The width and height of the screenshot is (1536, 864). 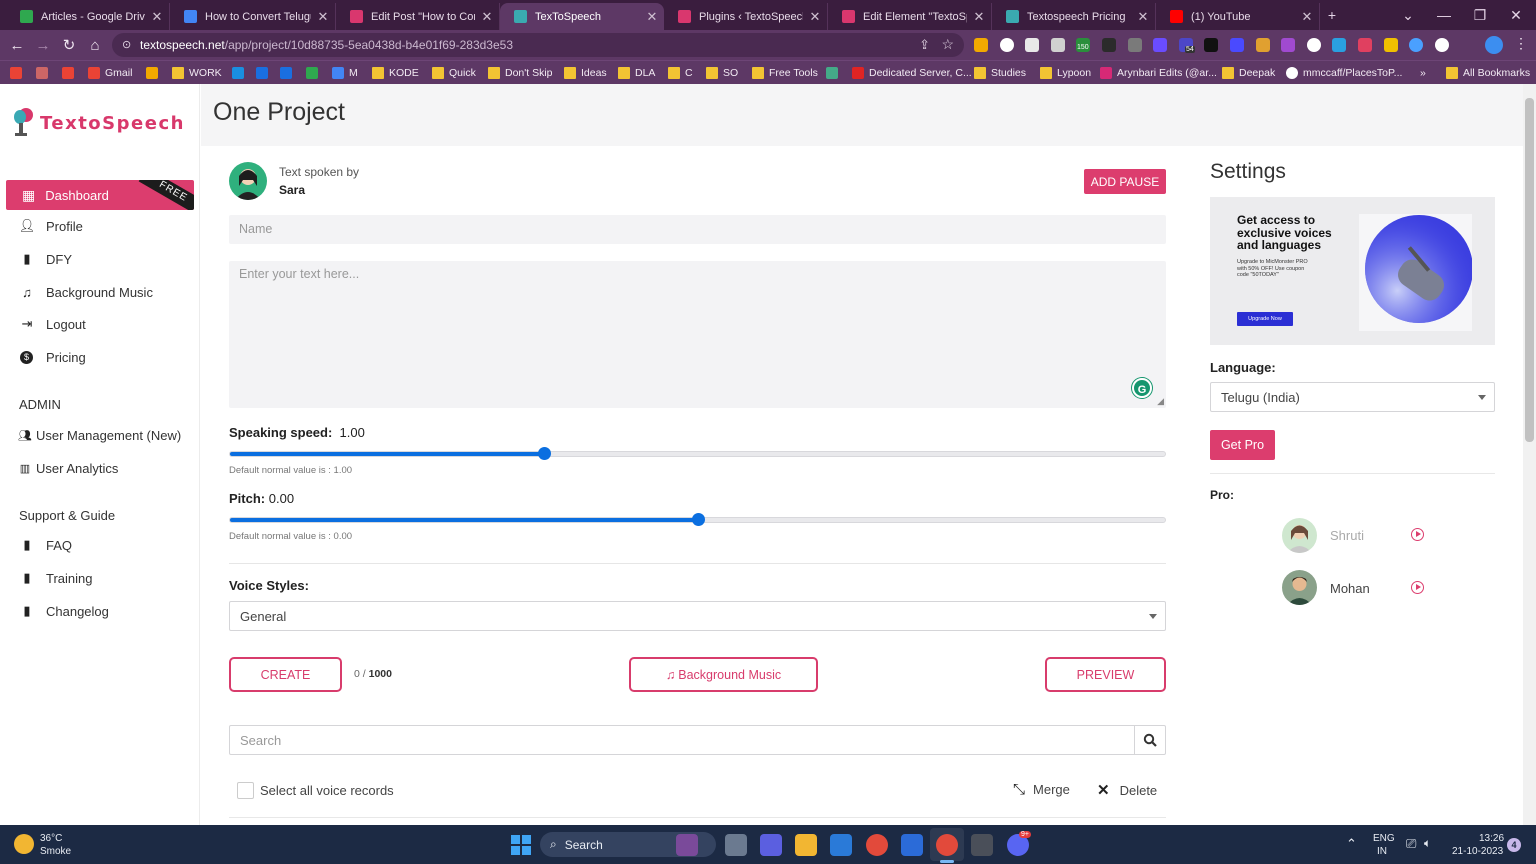 I want to click on pitch-slider-knob, so click(x=698, y=519).